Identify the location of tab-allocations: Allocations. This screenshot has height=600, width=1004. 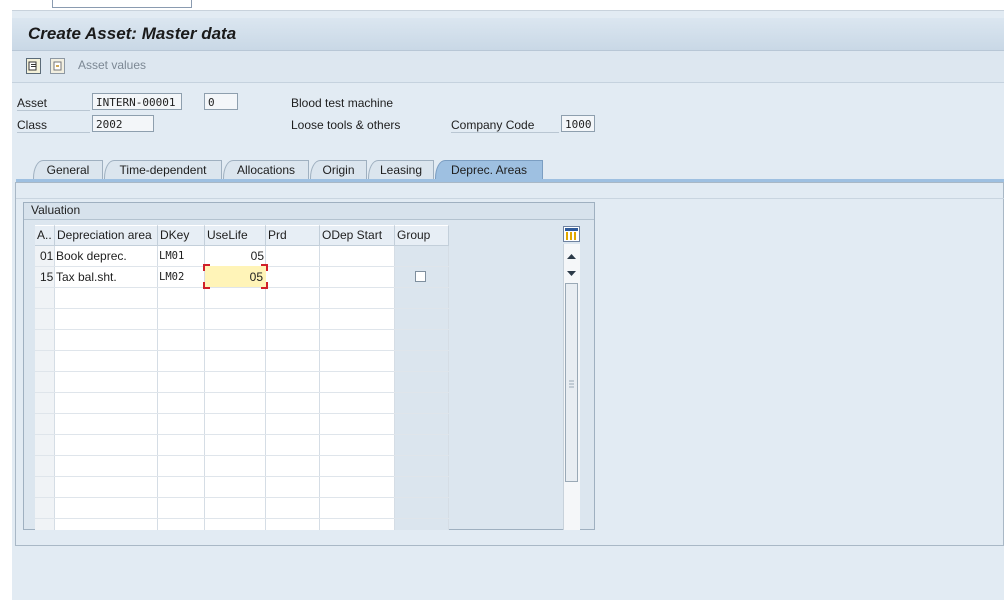
(266, 169).